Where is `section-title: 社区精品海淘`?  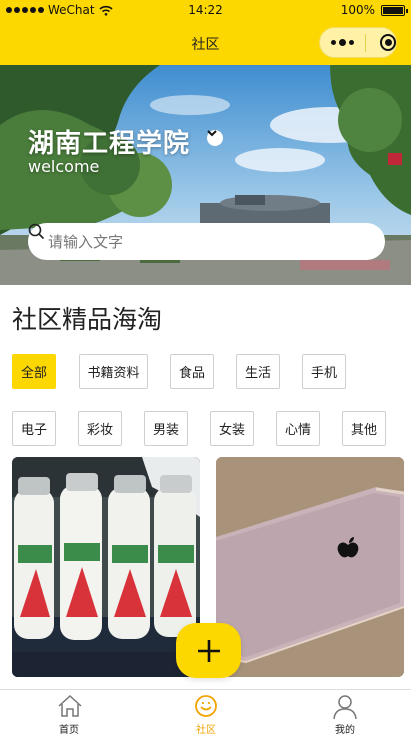 section-title: 社区精品海淘 is located at coordinates (87, 319).